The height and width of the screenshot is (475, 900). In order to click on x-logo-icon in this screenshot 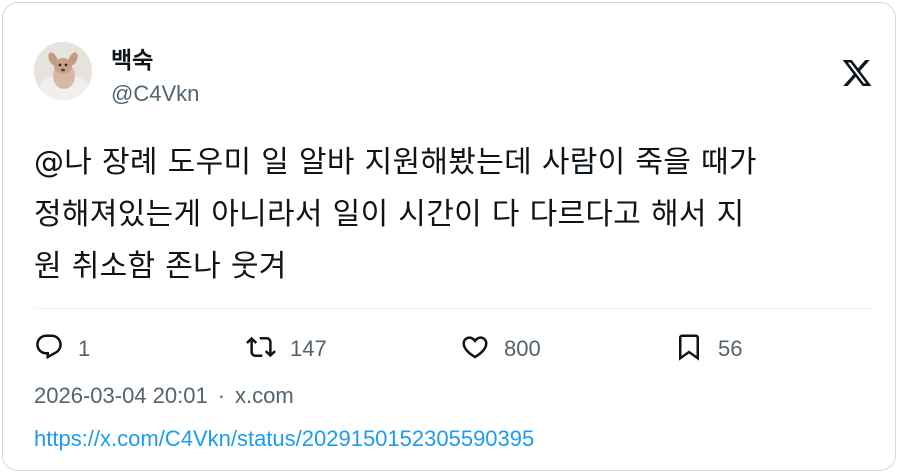, I will do `click(857, 73)`.